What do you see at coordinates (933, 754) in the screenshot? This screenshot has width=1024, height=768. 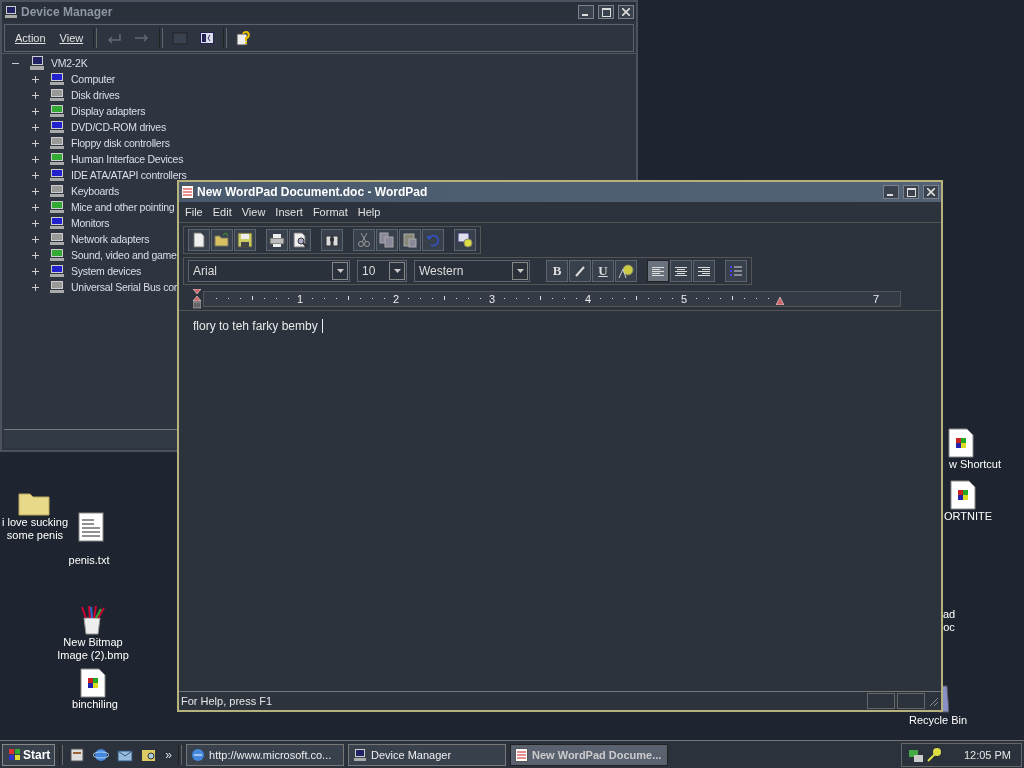 I see `key-icon` at bounding box center [933, 754].